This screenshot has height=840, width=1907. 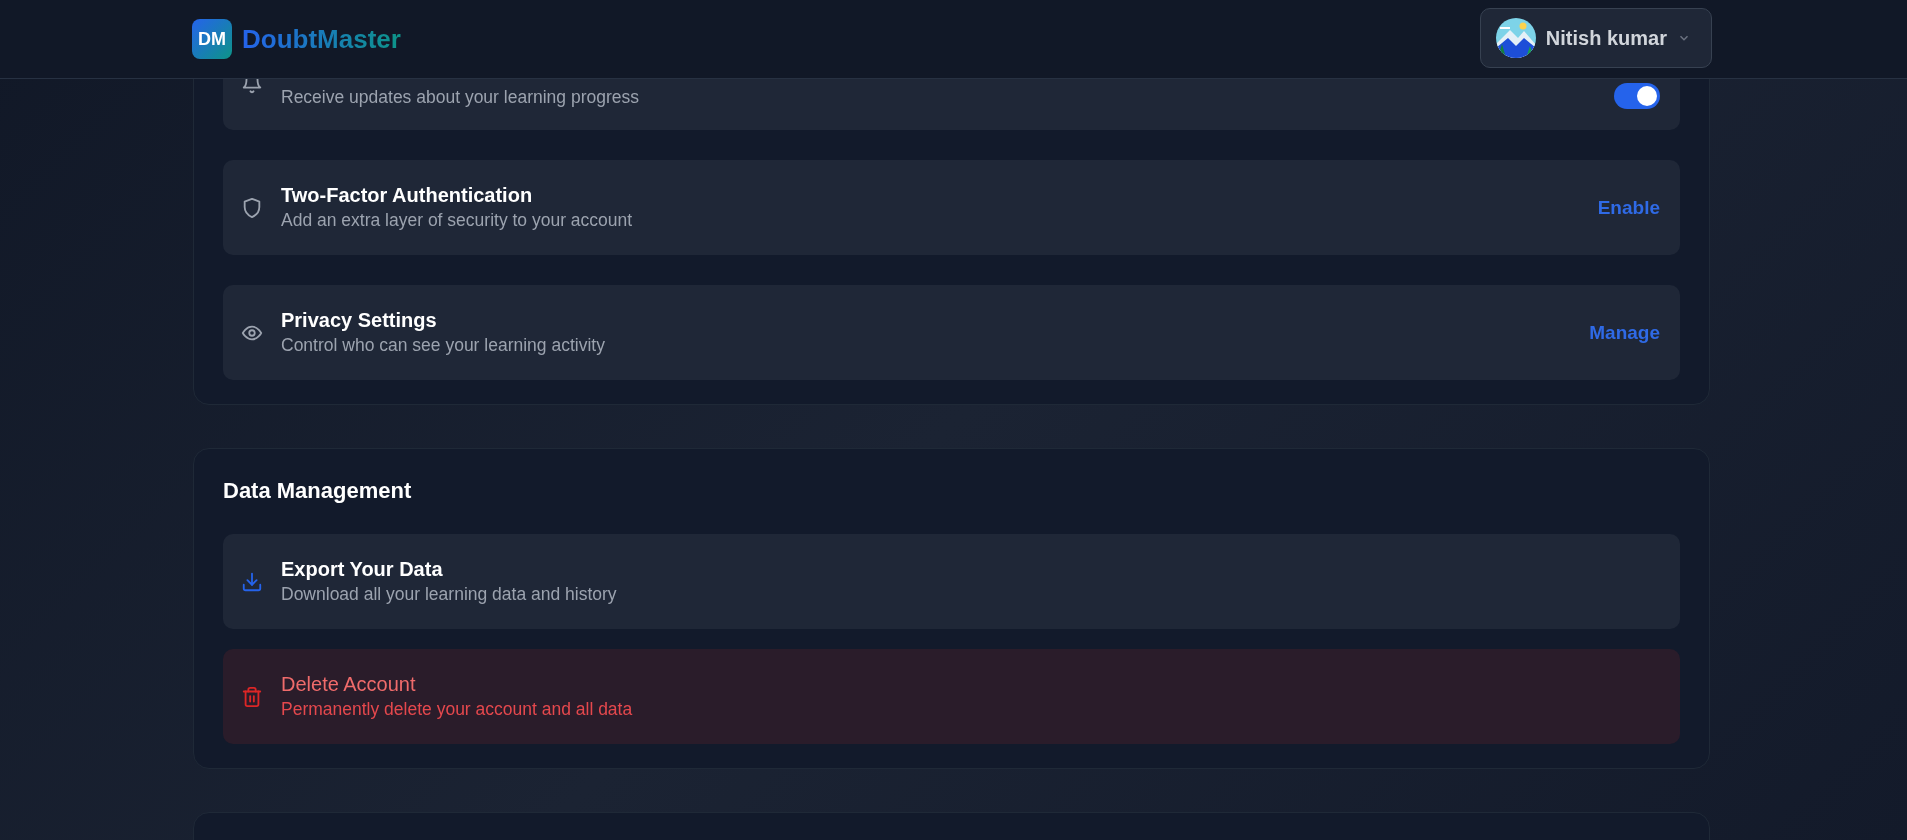 What do you see at coordinates (951, 696) in the screenshot?
I see `delete-account-item: Delete Account Permanently delete your account and all data` at bounding box center [951, 696].